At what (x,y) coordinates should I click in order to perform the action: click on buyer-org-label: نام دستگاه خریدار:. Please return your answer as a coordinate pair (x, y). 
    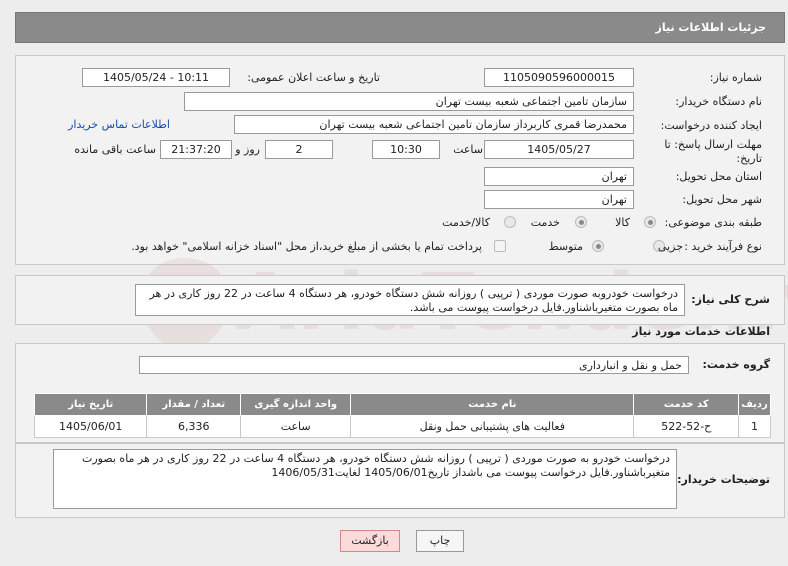
    Looking at the image, I should click on (718, 101).